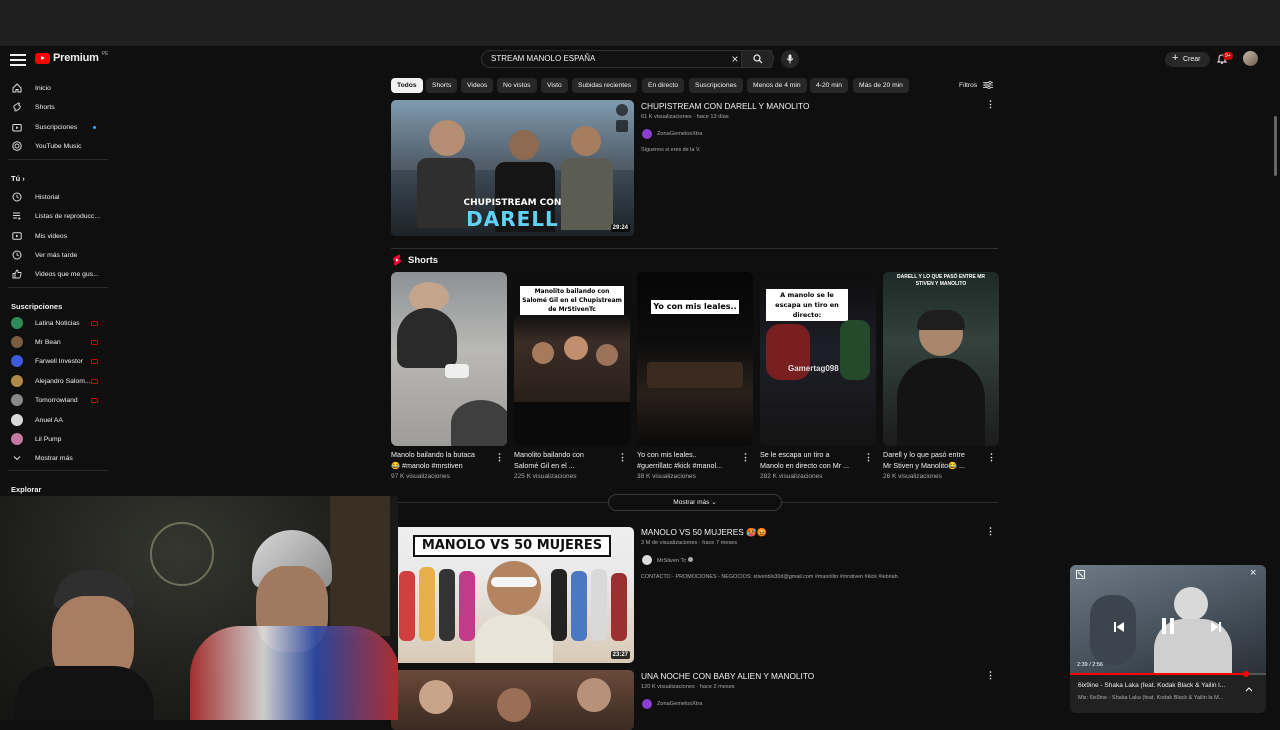 Image resolution: width=1280 pixels, height=730 pixels. Describe the element at coordinates (675, 560) in the screenshot. I see `channel-name: MrStiven Tc` at that location.